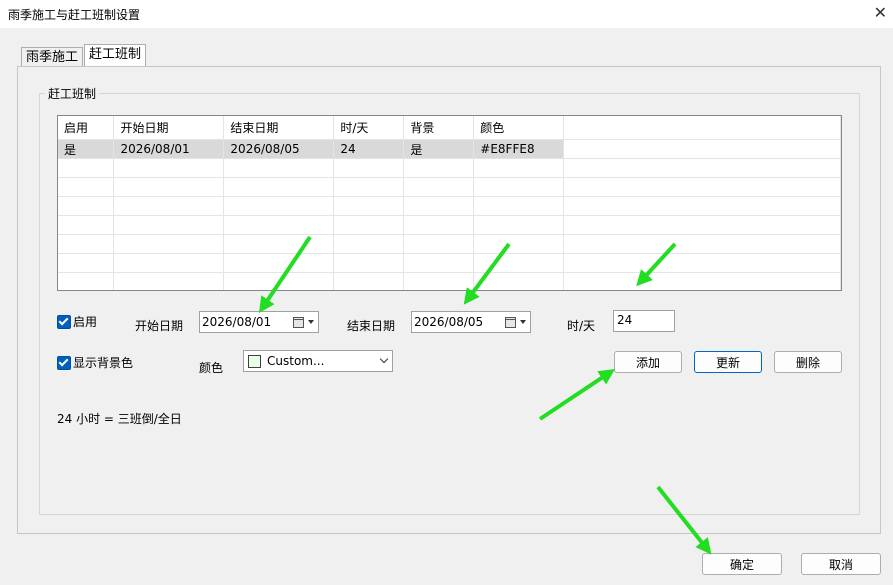  Describe the element at coordinates (169, 149) in the screenshot. I see `table-cell: 2026/08/01` at that location.